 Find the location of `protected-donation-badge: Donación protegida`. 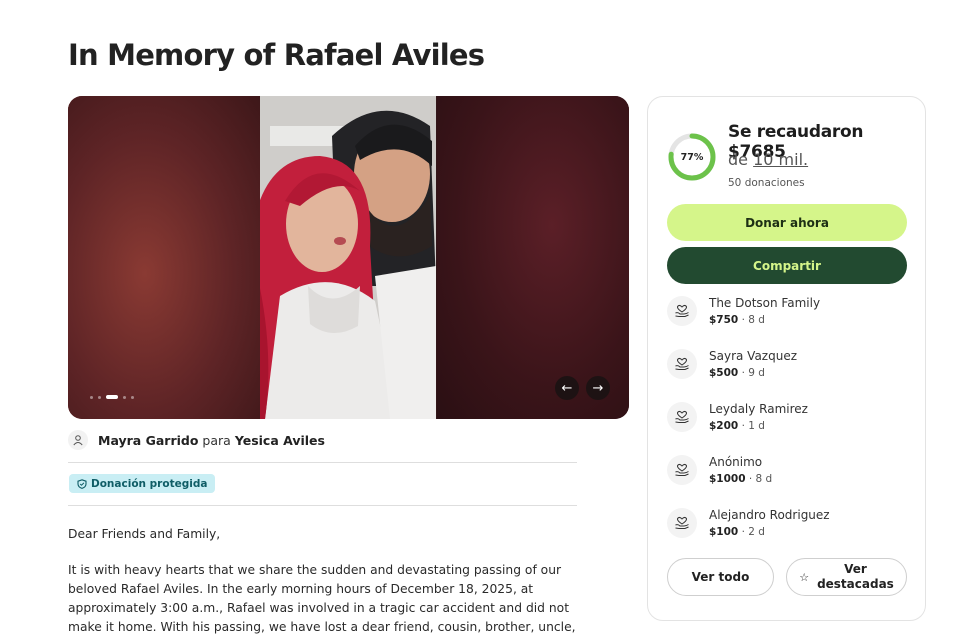

protected-donation-badge: Donación protegida is located at coordinates (142, 483).